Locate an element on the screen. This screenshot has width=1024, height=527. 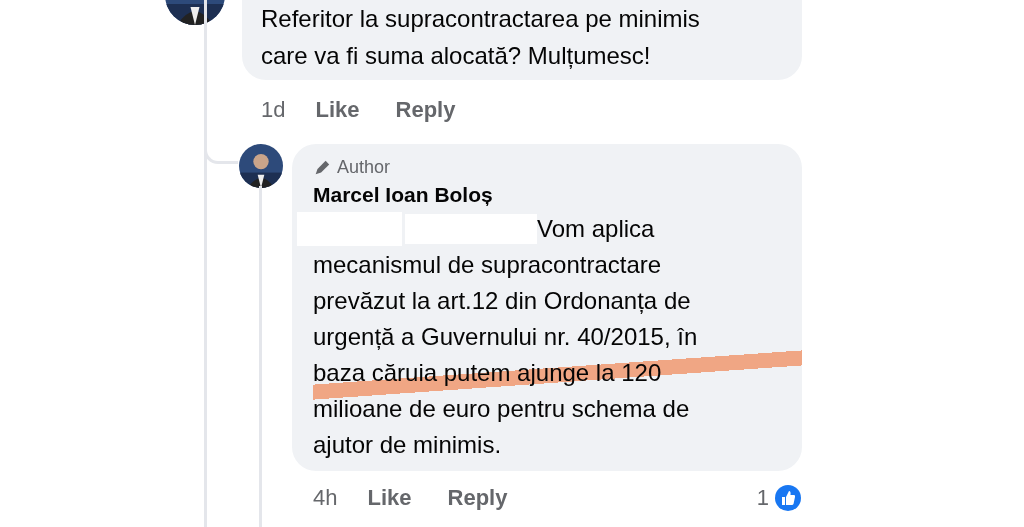
reaction-count: 1 is located at coordinates (762, 498).